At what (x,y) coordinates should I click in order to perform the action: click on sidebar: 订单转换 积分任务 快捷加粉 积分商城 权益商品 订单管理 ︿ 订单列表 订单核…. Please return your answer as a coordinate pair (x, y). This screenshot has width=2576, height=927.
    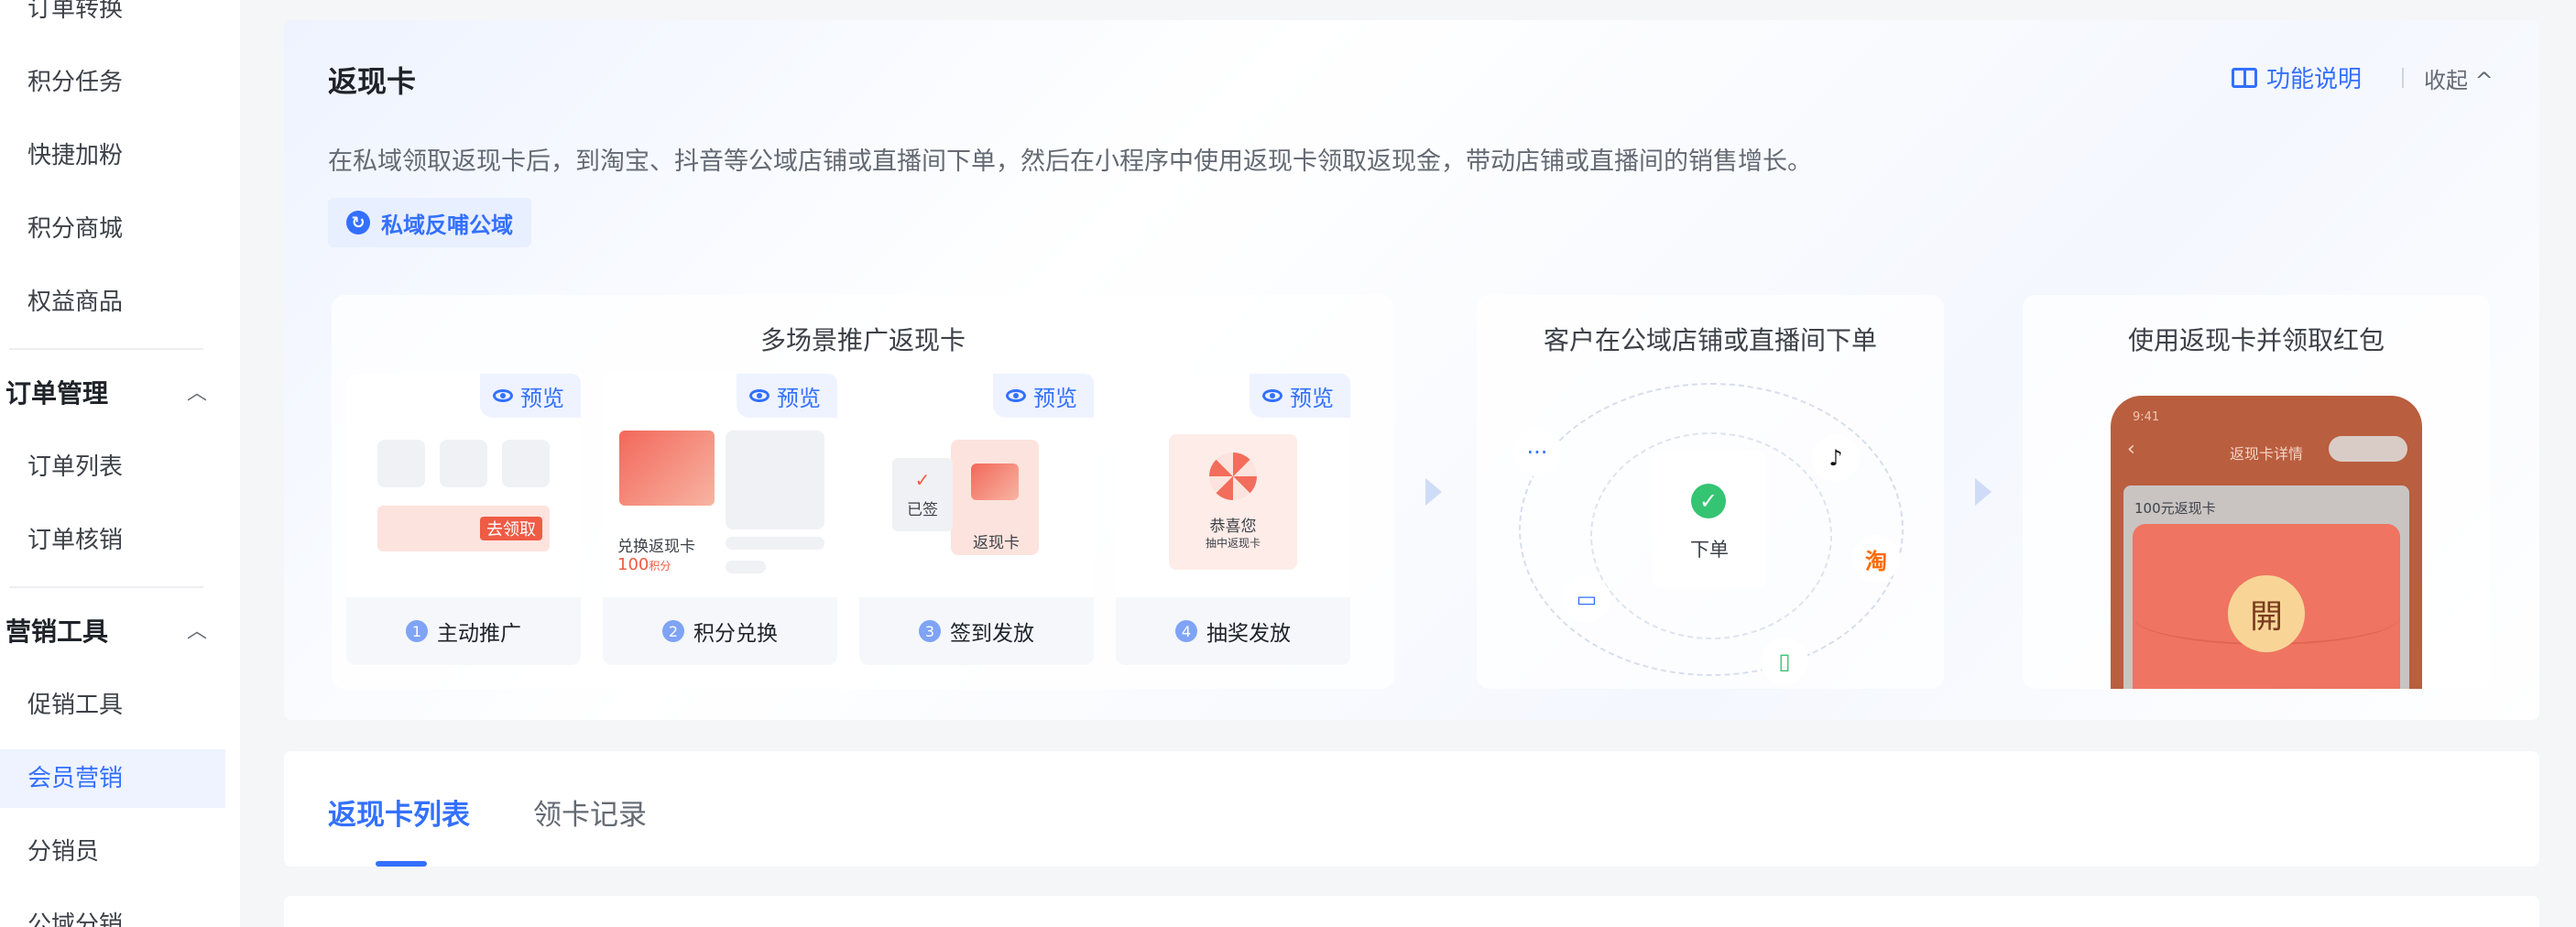
    Looking at the image, I should click on (120, 463).